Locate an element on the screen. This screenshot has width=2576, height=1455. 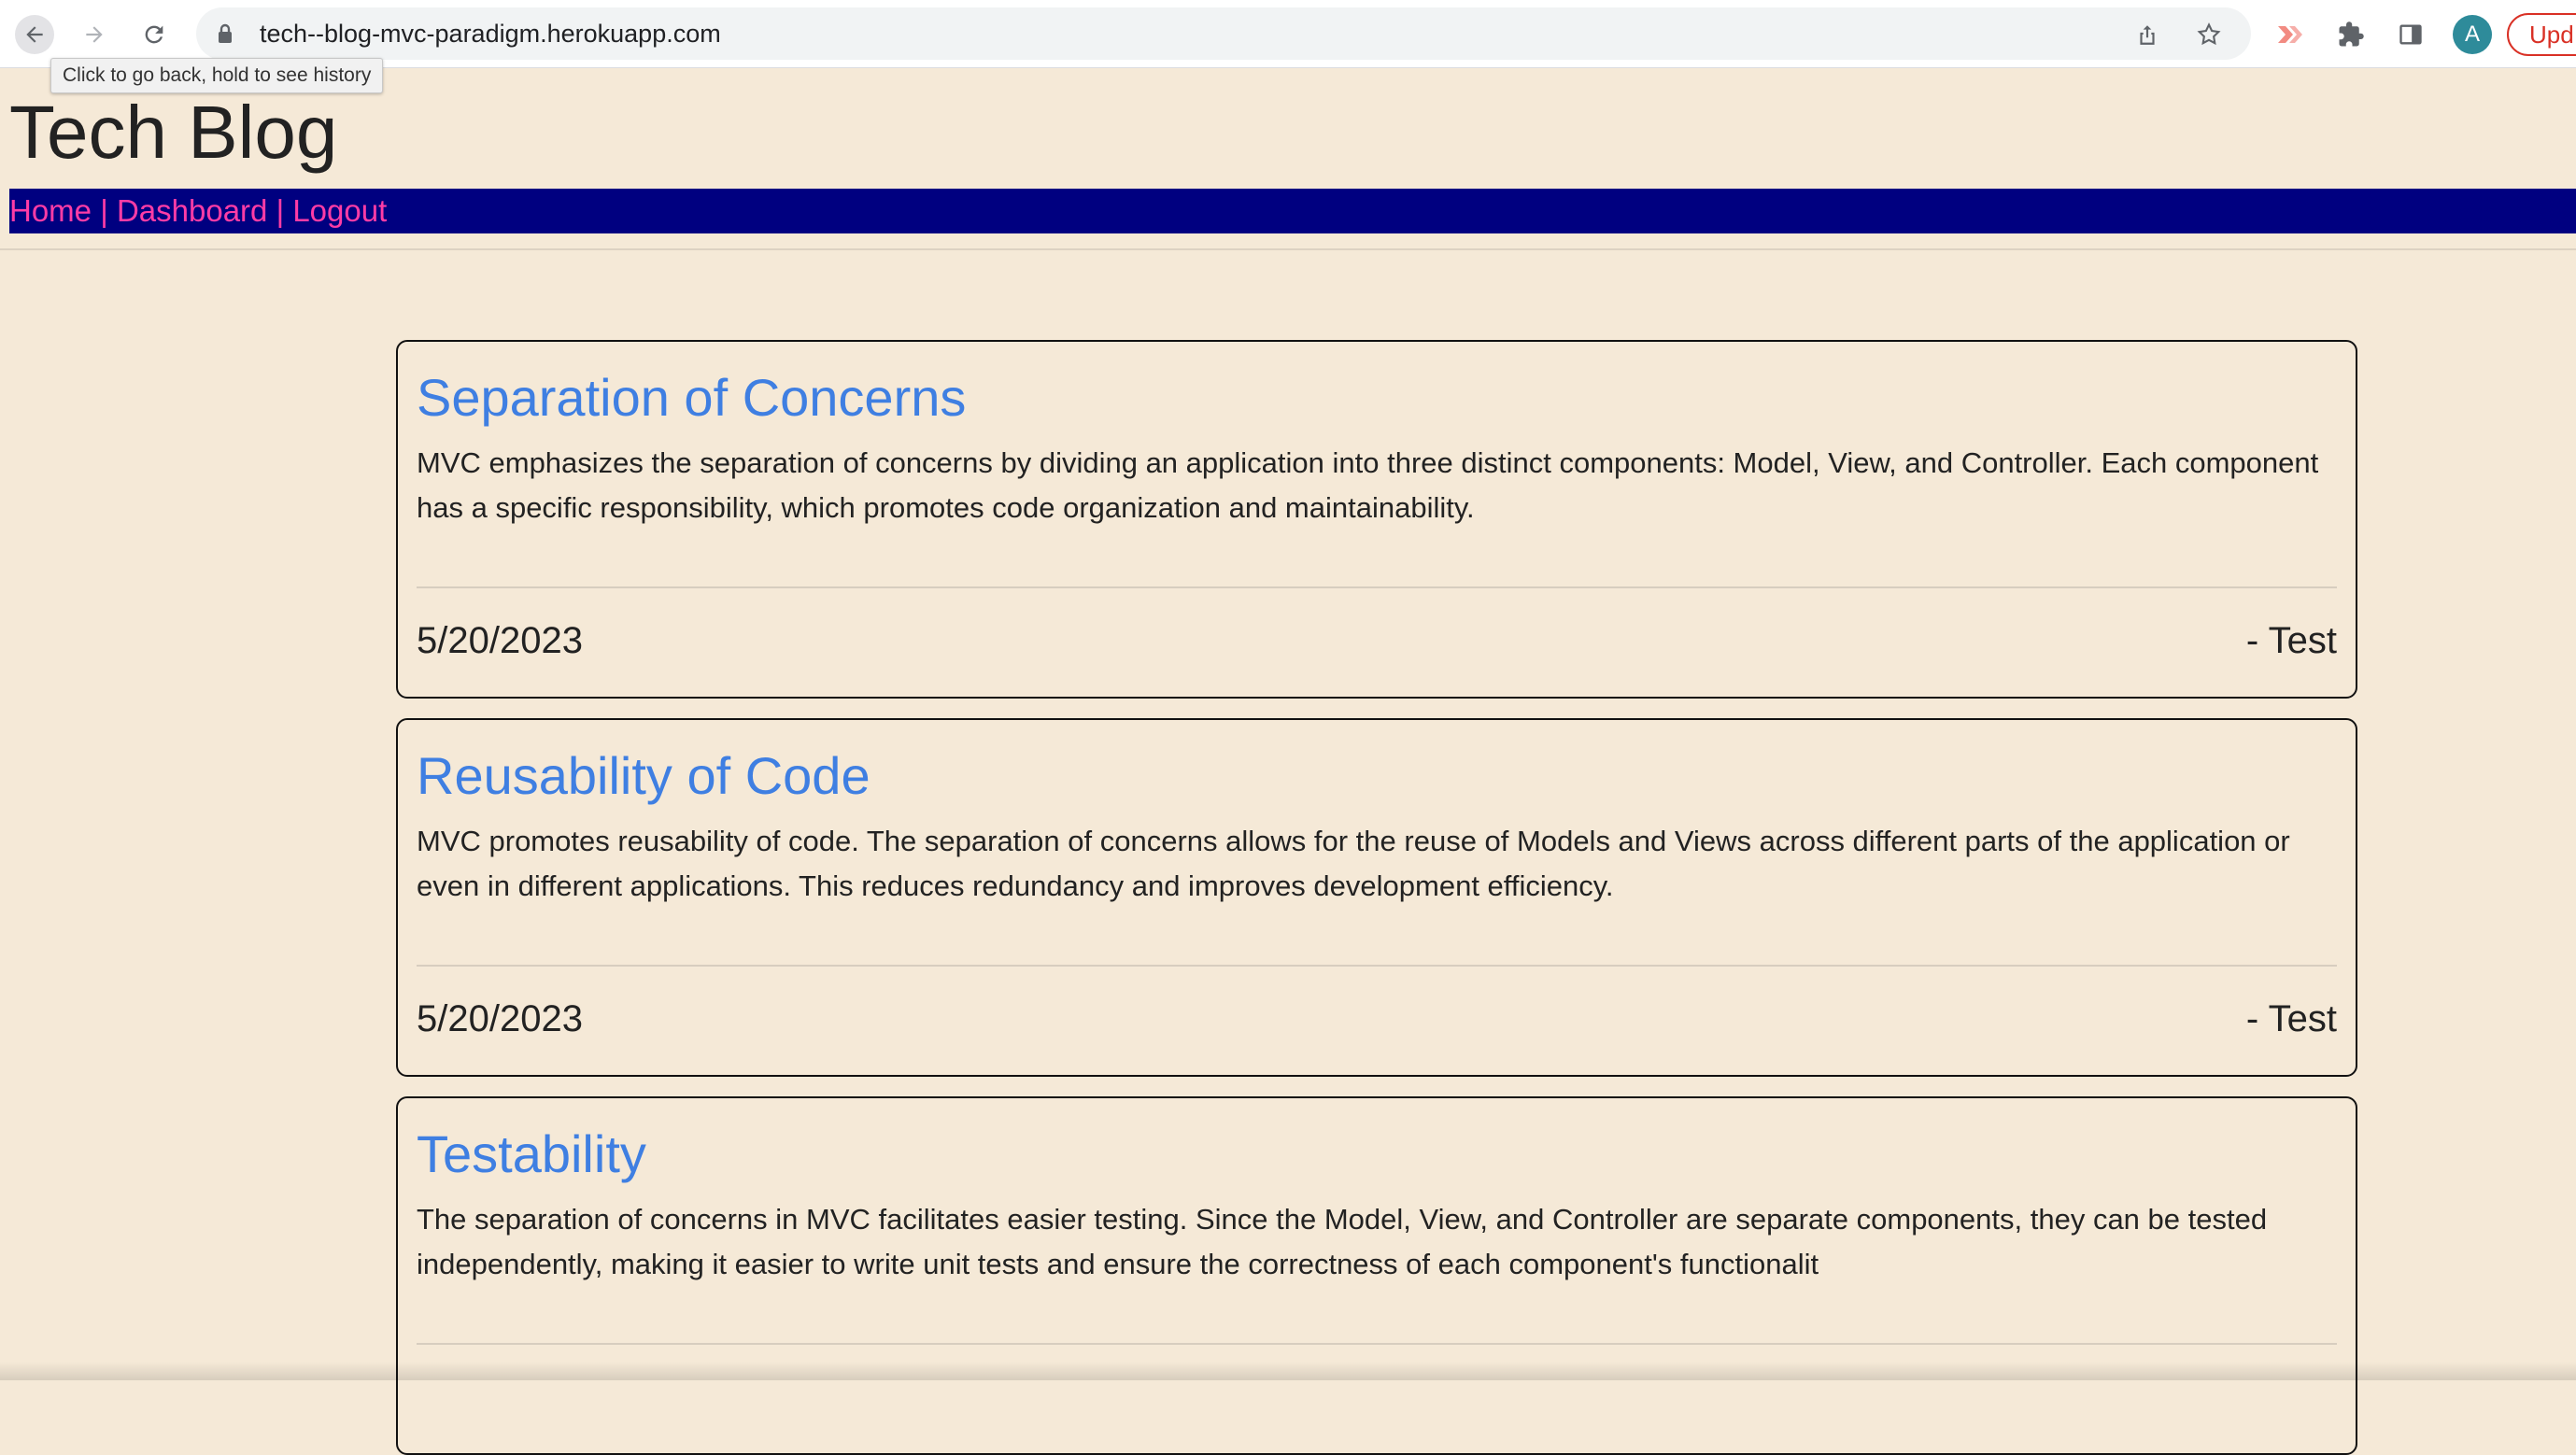
forward-button is located at coordinates (94, 34).